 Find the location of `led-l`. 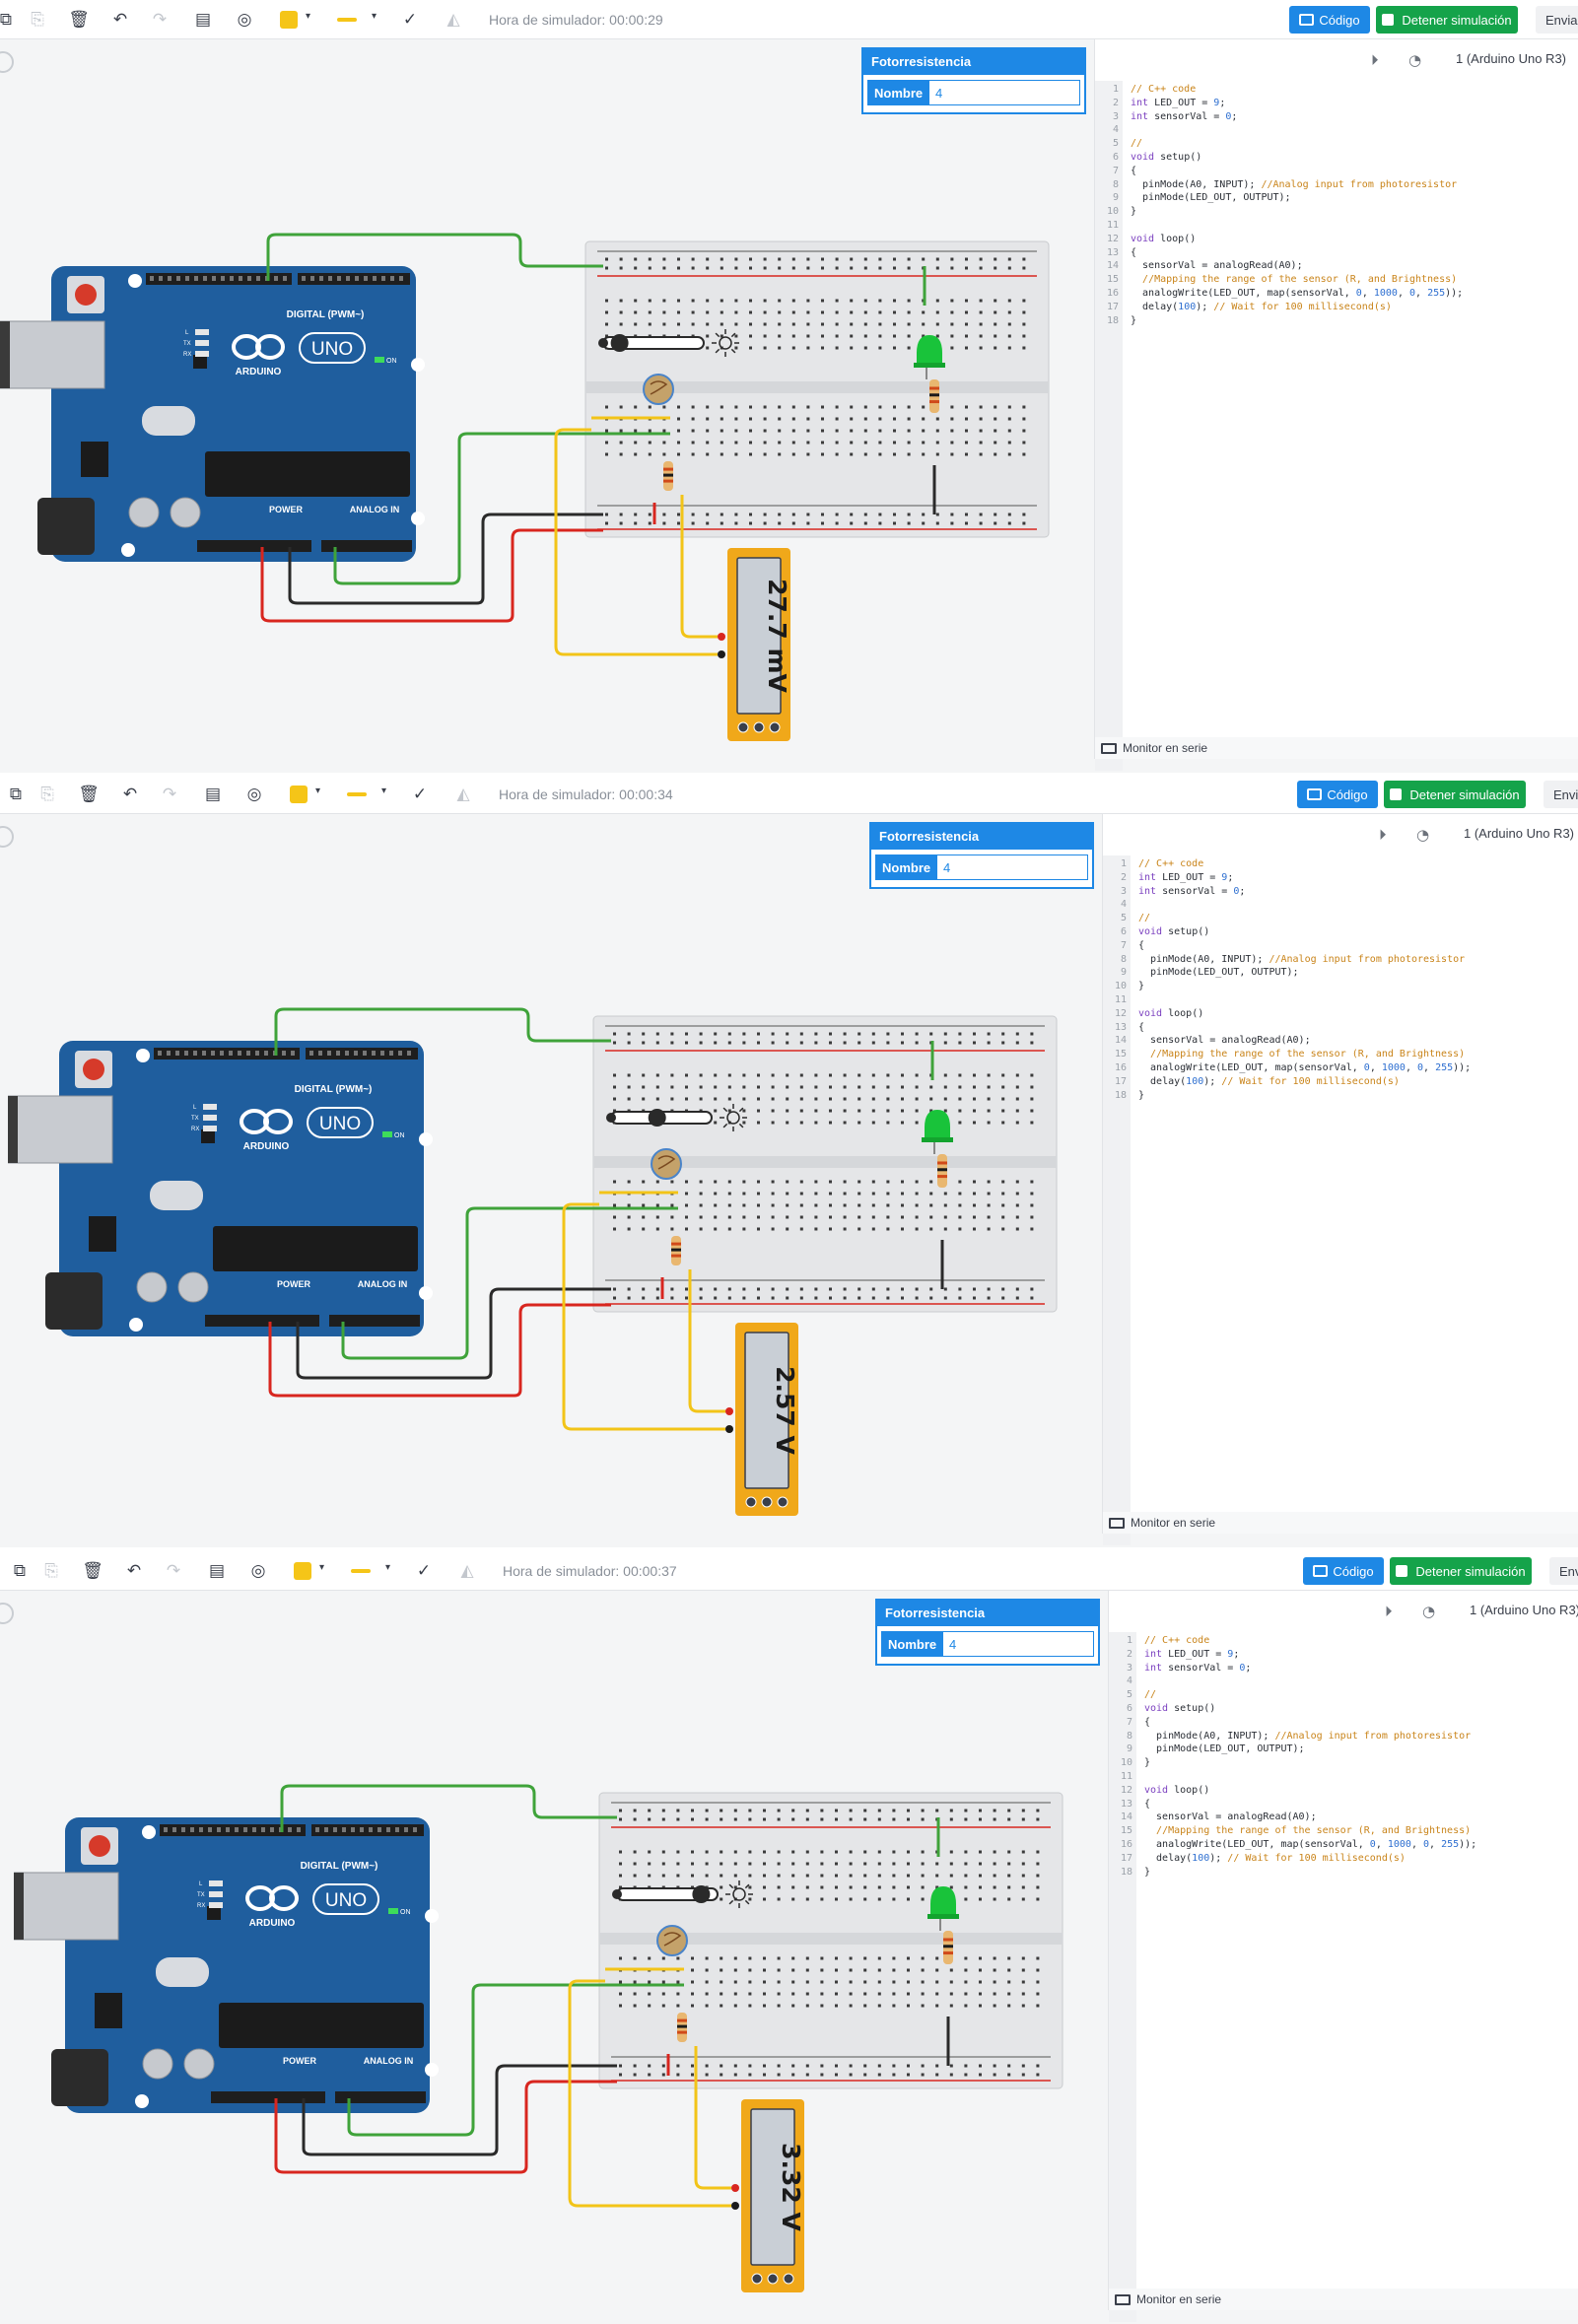

led-l is located at coordinates (216, 1883).